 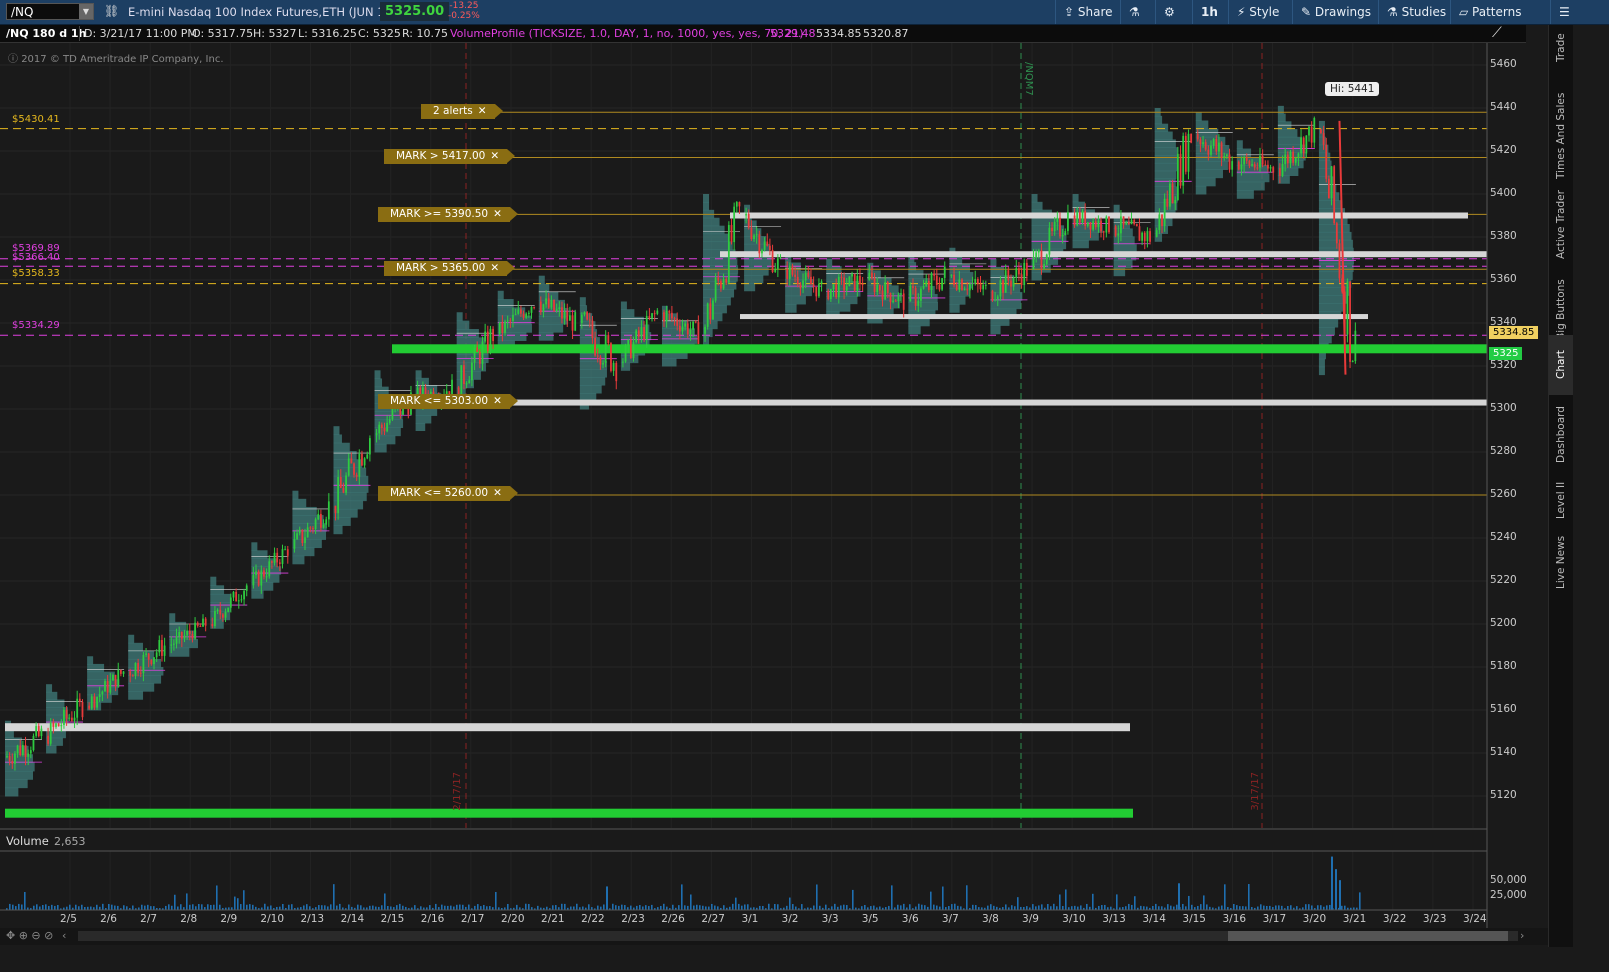 I want to click on copyright-notice: ⓘ 2017 © TD Ameritrade IP Company, Inc., so click(x=116, y=57).